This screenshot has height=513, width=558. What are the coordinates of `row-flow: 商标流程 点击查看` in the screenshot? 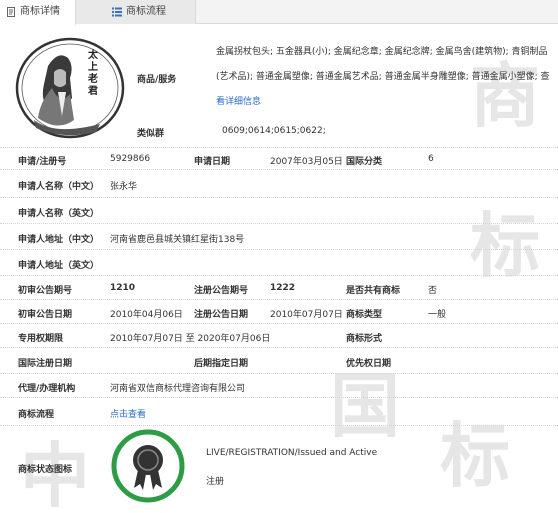 It's located at (279, 412).